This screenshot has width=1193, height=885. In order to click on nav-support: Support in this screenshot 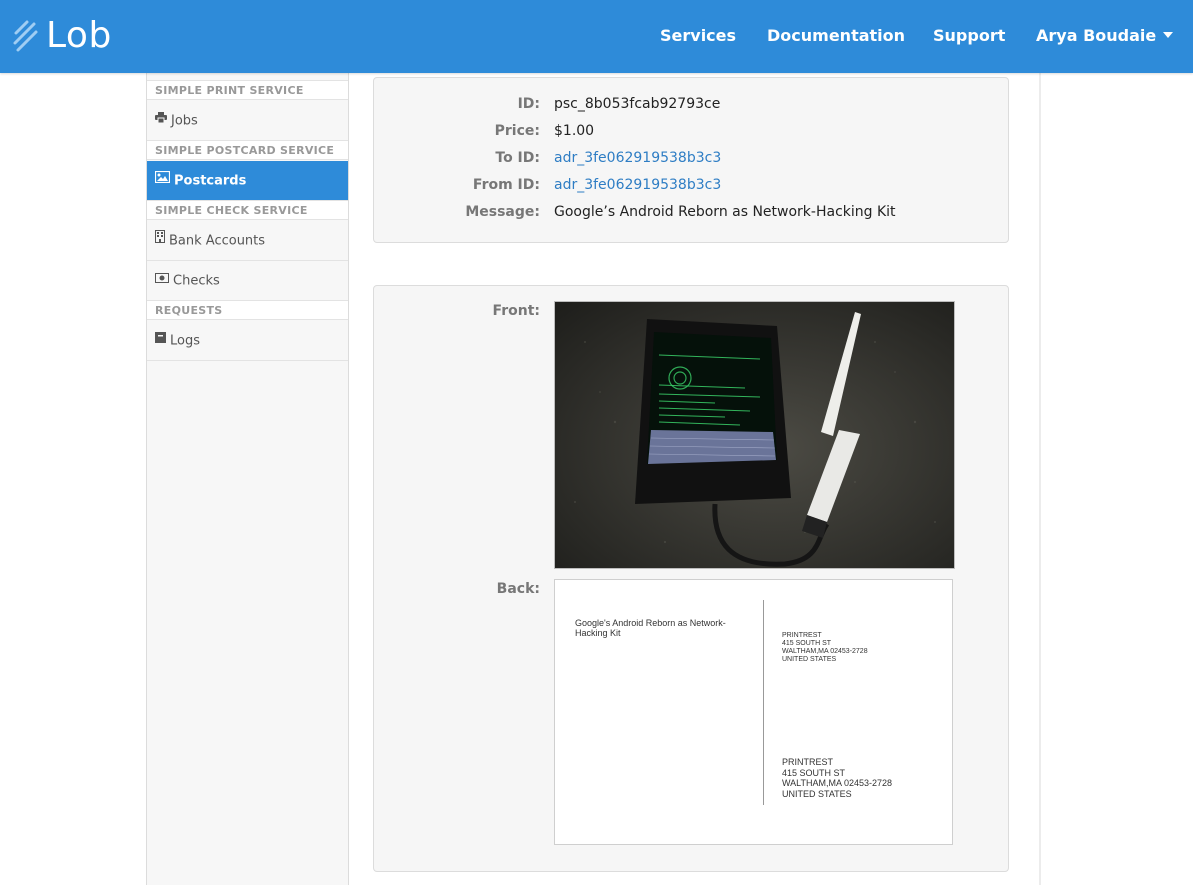, I will do `click(969, 36)`.